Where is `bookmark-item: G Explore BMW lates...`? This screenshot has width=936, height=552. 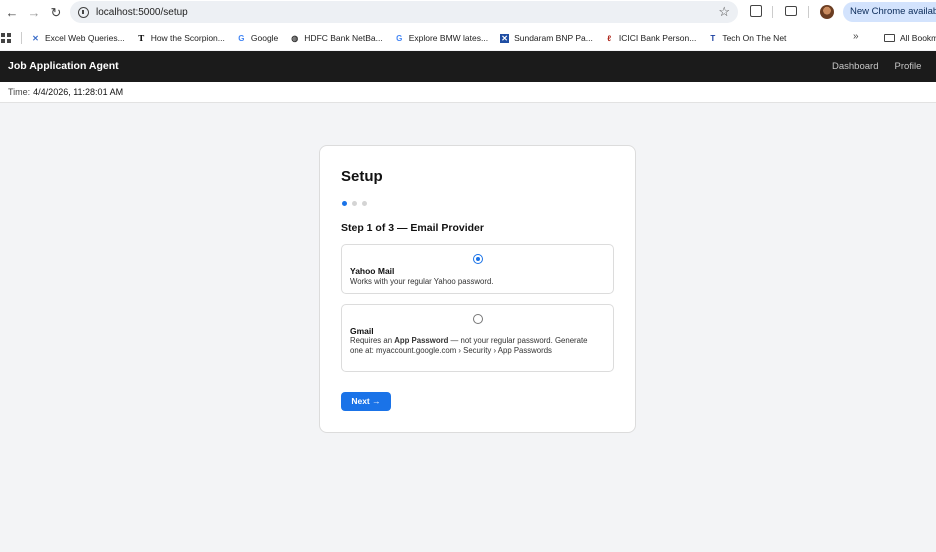
bookmark-item: G Explore BMW lates... is located at coordinates (441, 38).